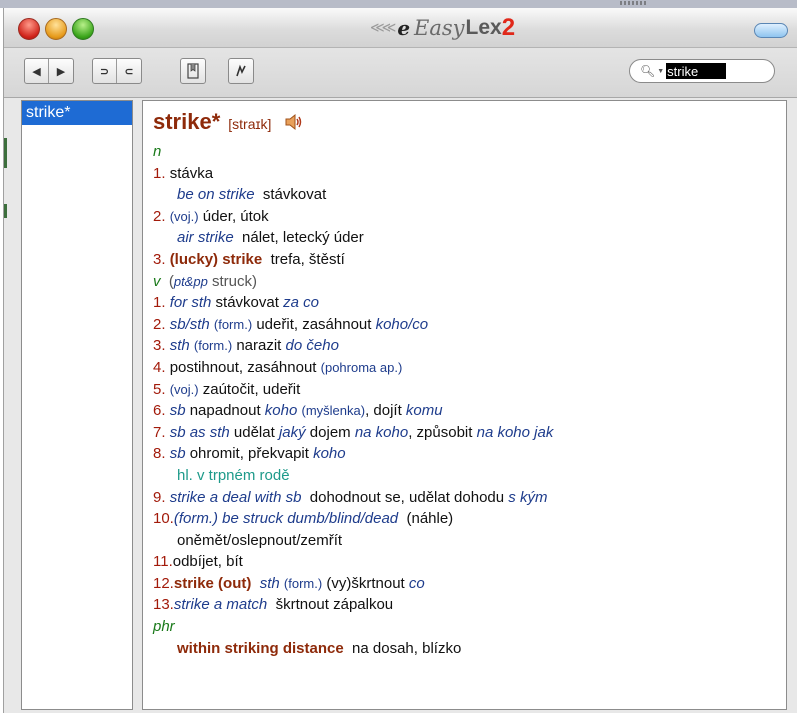 This screenshot has height=713, width=797. What do you see at coordinates (771, 30) in the screenshot?
I see `toolbar-toggle-button` at bounding box center [771, 30].